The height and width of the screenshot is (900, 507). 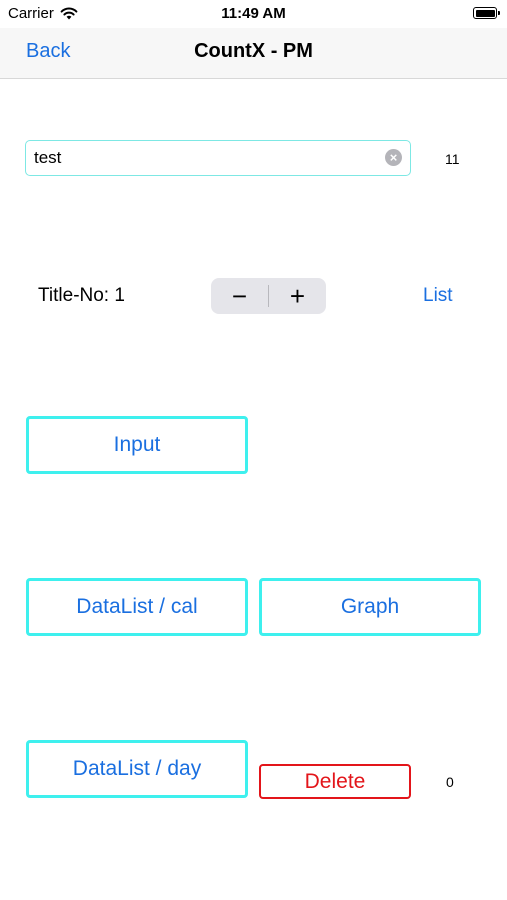 What do you see at coordinates (137, 769) in the screenshot?
I see `datalist-day-button: DataList / day` at bounding box center [137, 769].